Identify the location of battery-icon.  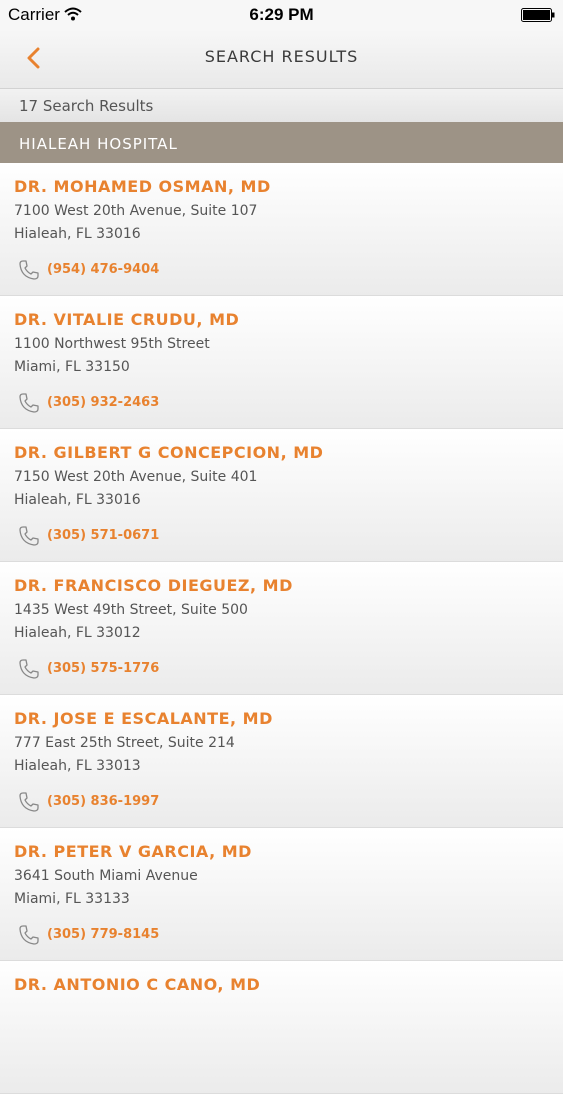
(538, 15).